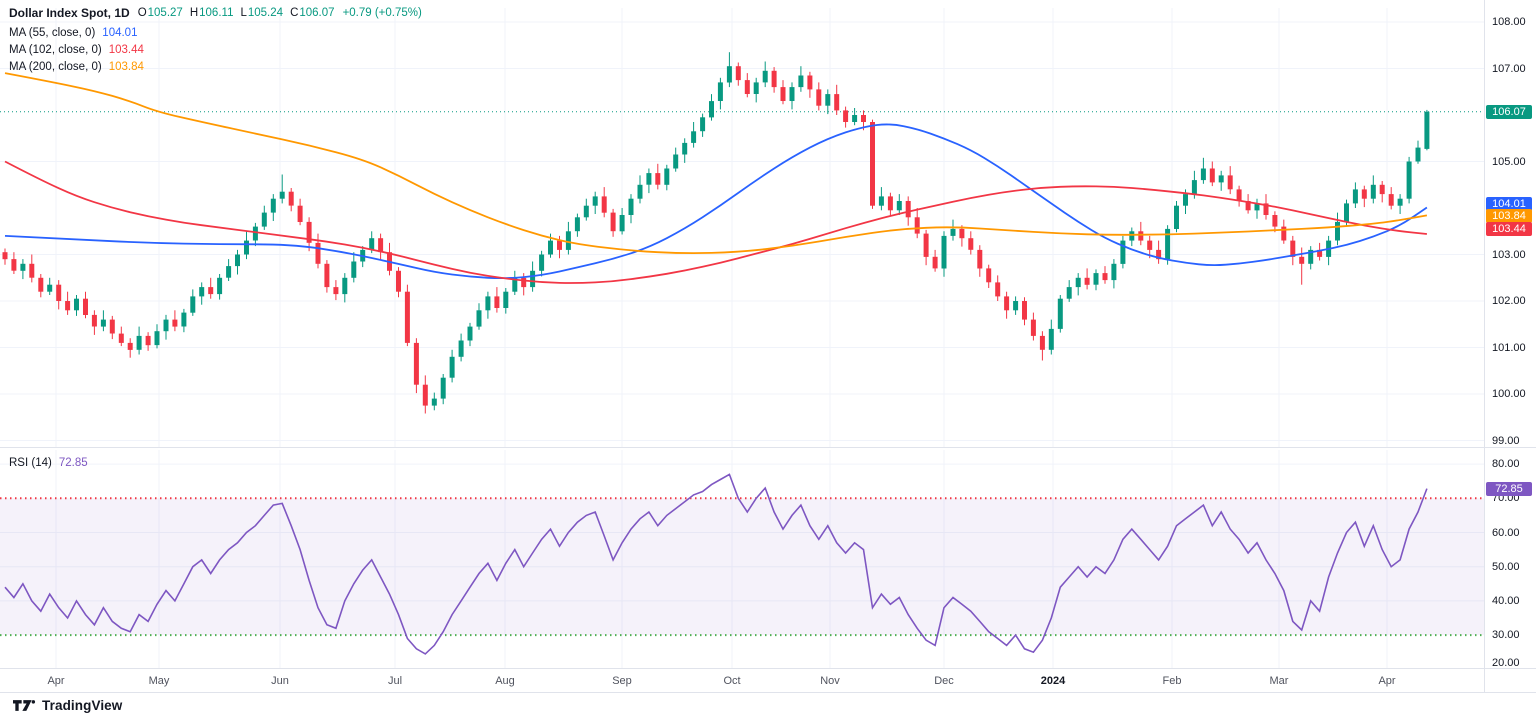 Image resolution: width=1536 pixels, height=722 pixels. I want to click on time-label: Aug, so click(505, 681).